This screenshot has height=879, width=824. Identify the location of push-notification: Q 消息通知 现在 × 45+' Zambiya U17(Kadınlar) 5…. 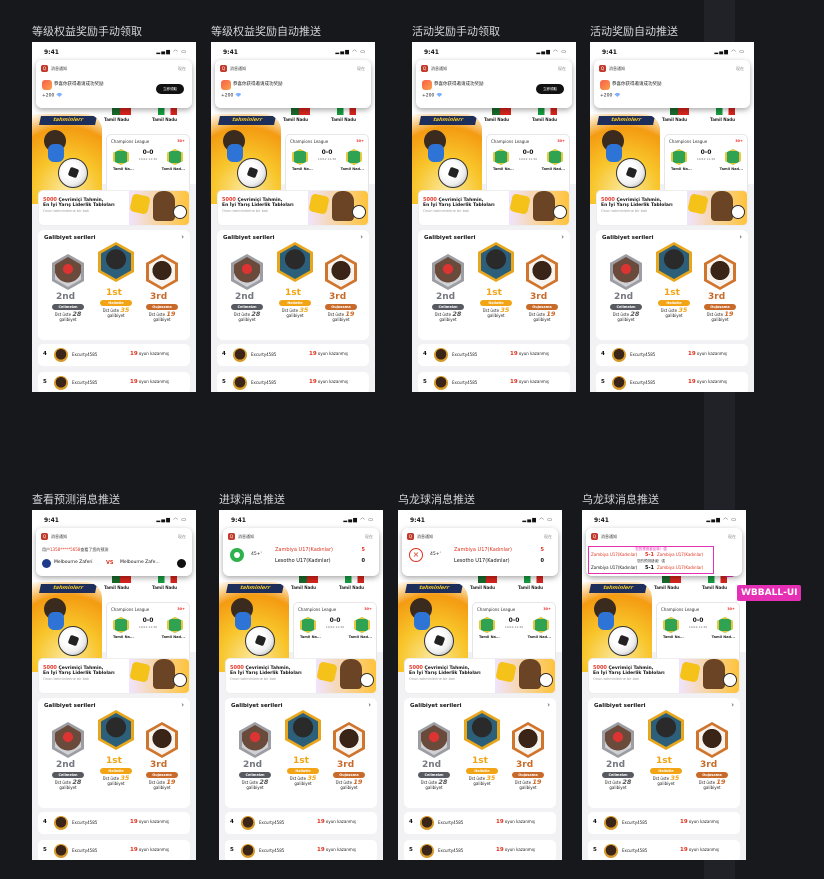
(480, 552).